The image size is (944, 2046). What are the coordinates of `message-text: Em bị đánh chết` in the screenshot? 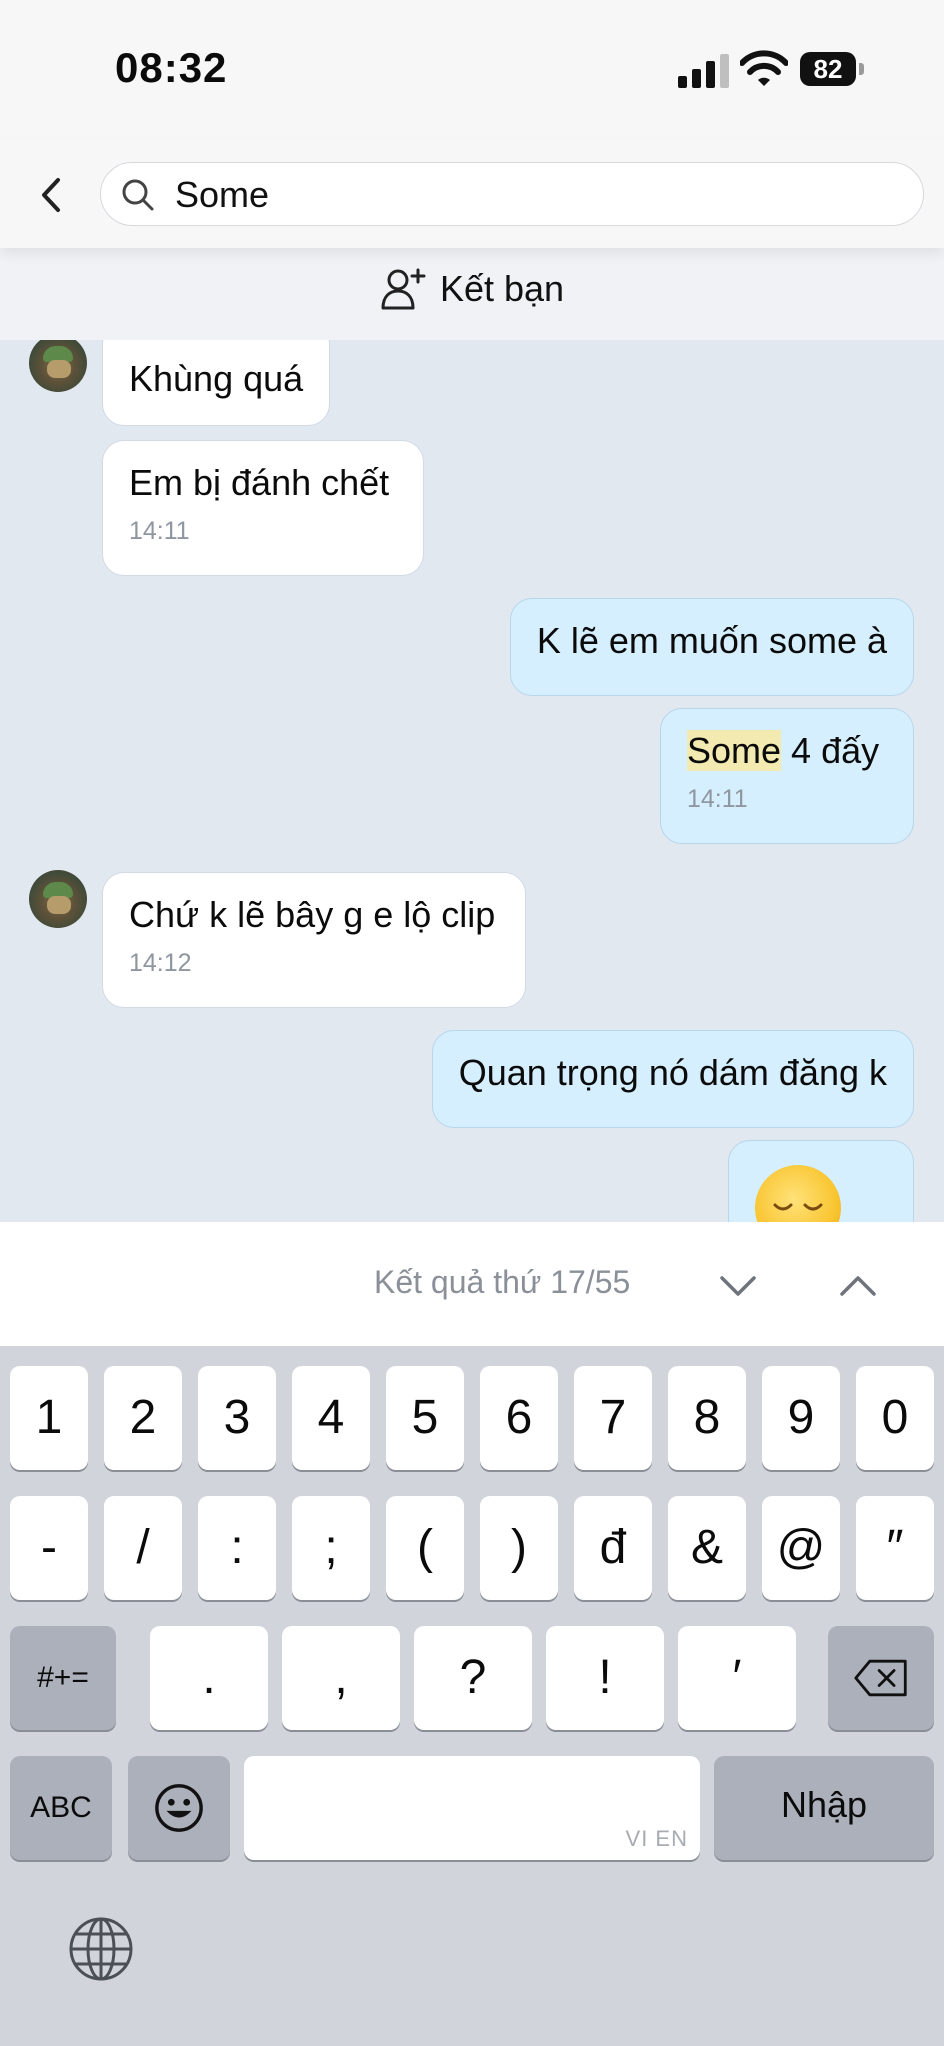 It's located at (259, 482).